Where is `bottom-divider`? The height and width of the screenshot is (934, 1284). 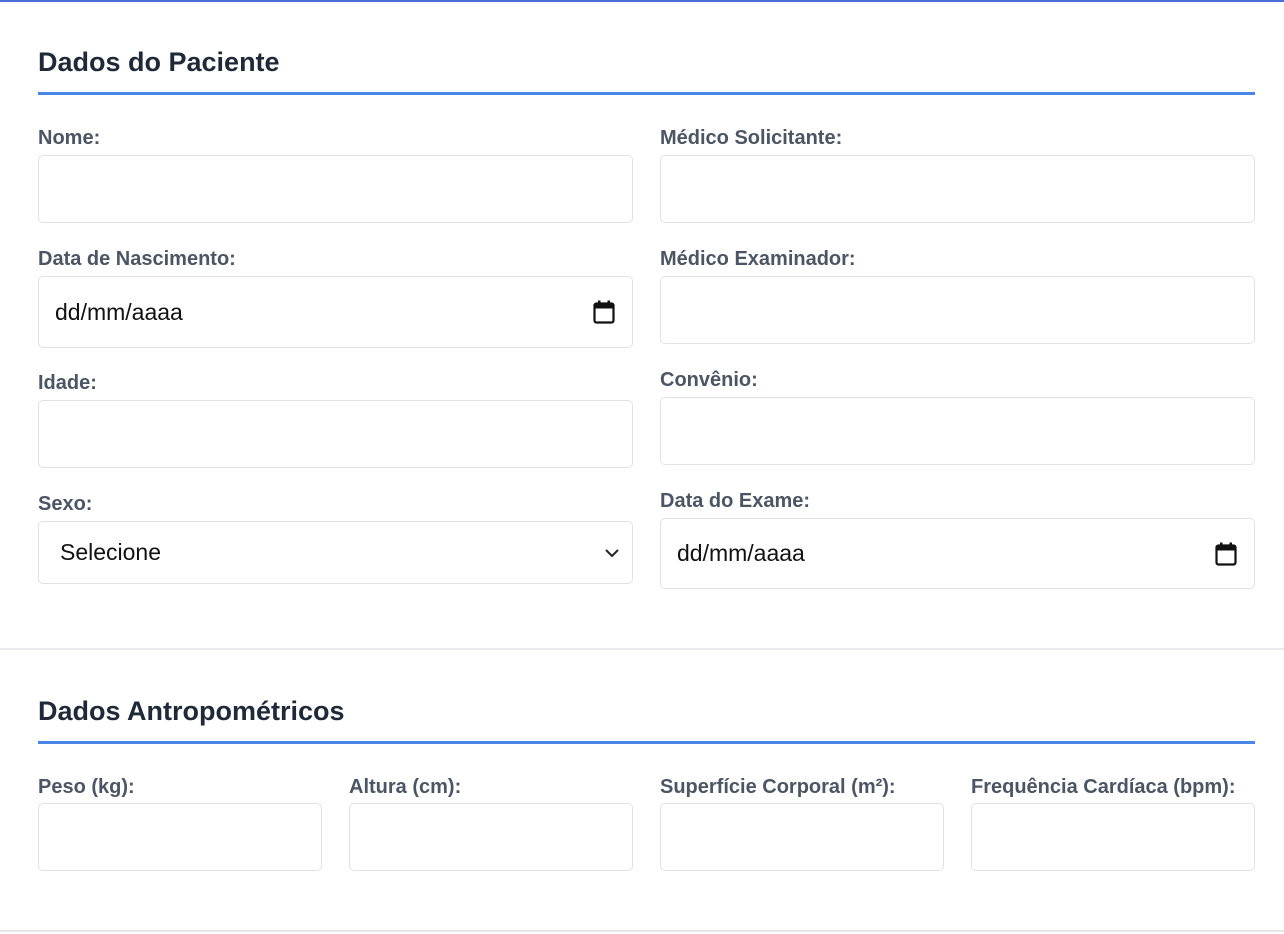
bottom-divider is located at coordinates (642, 931).